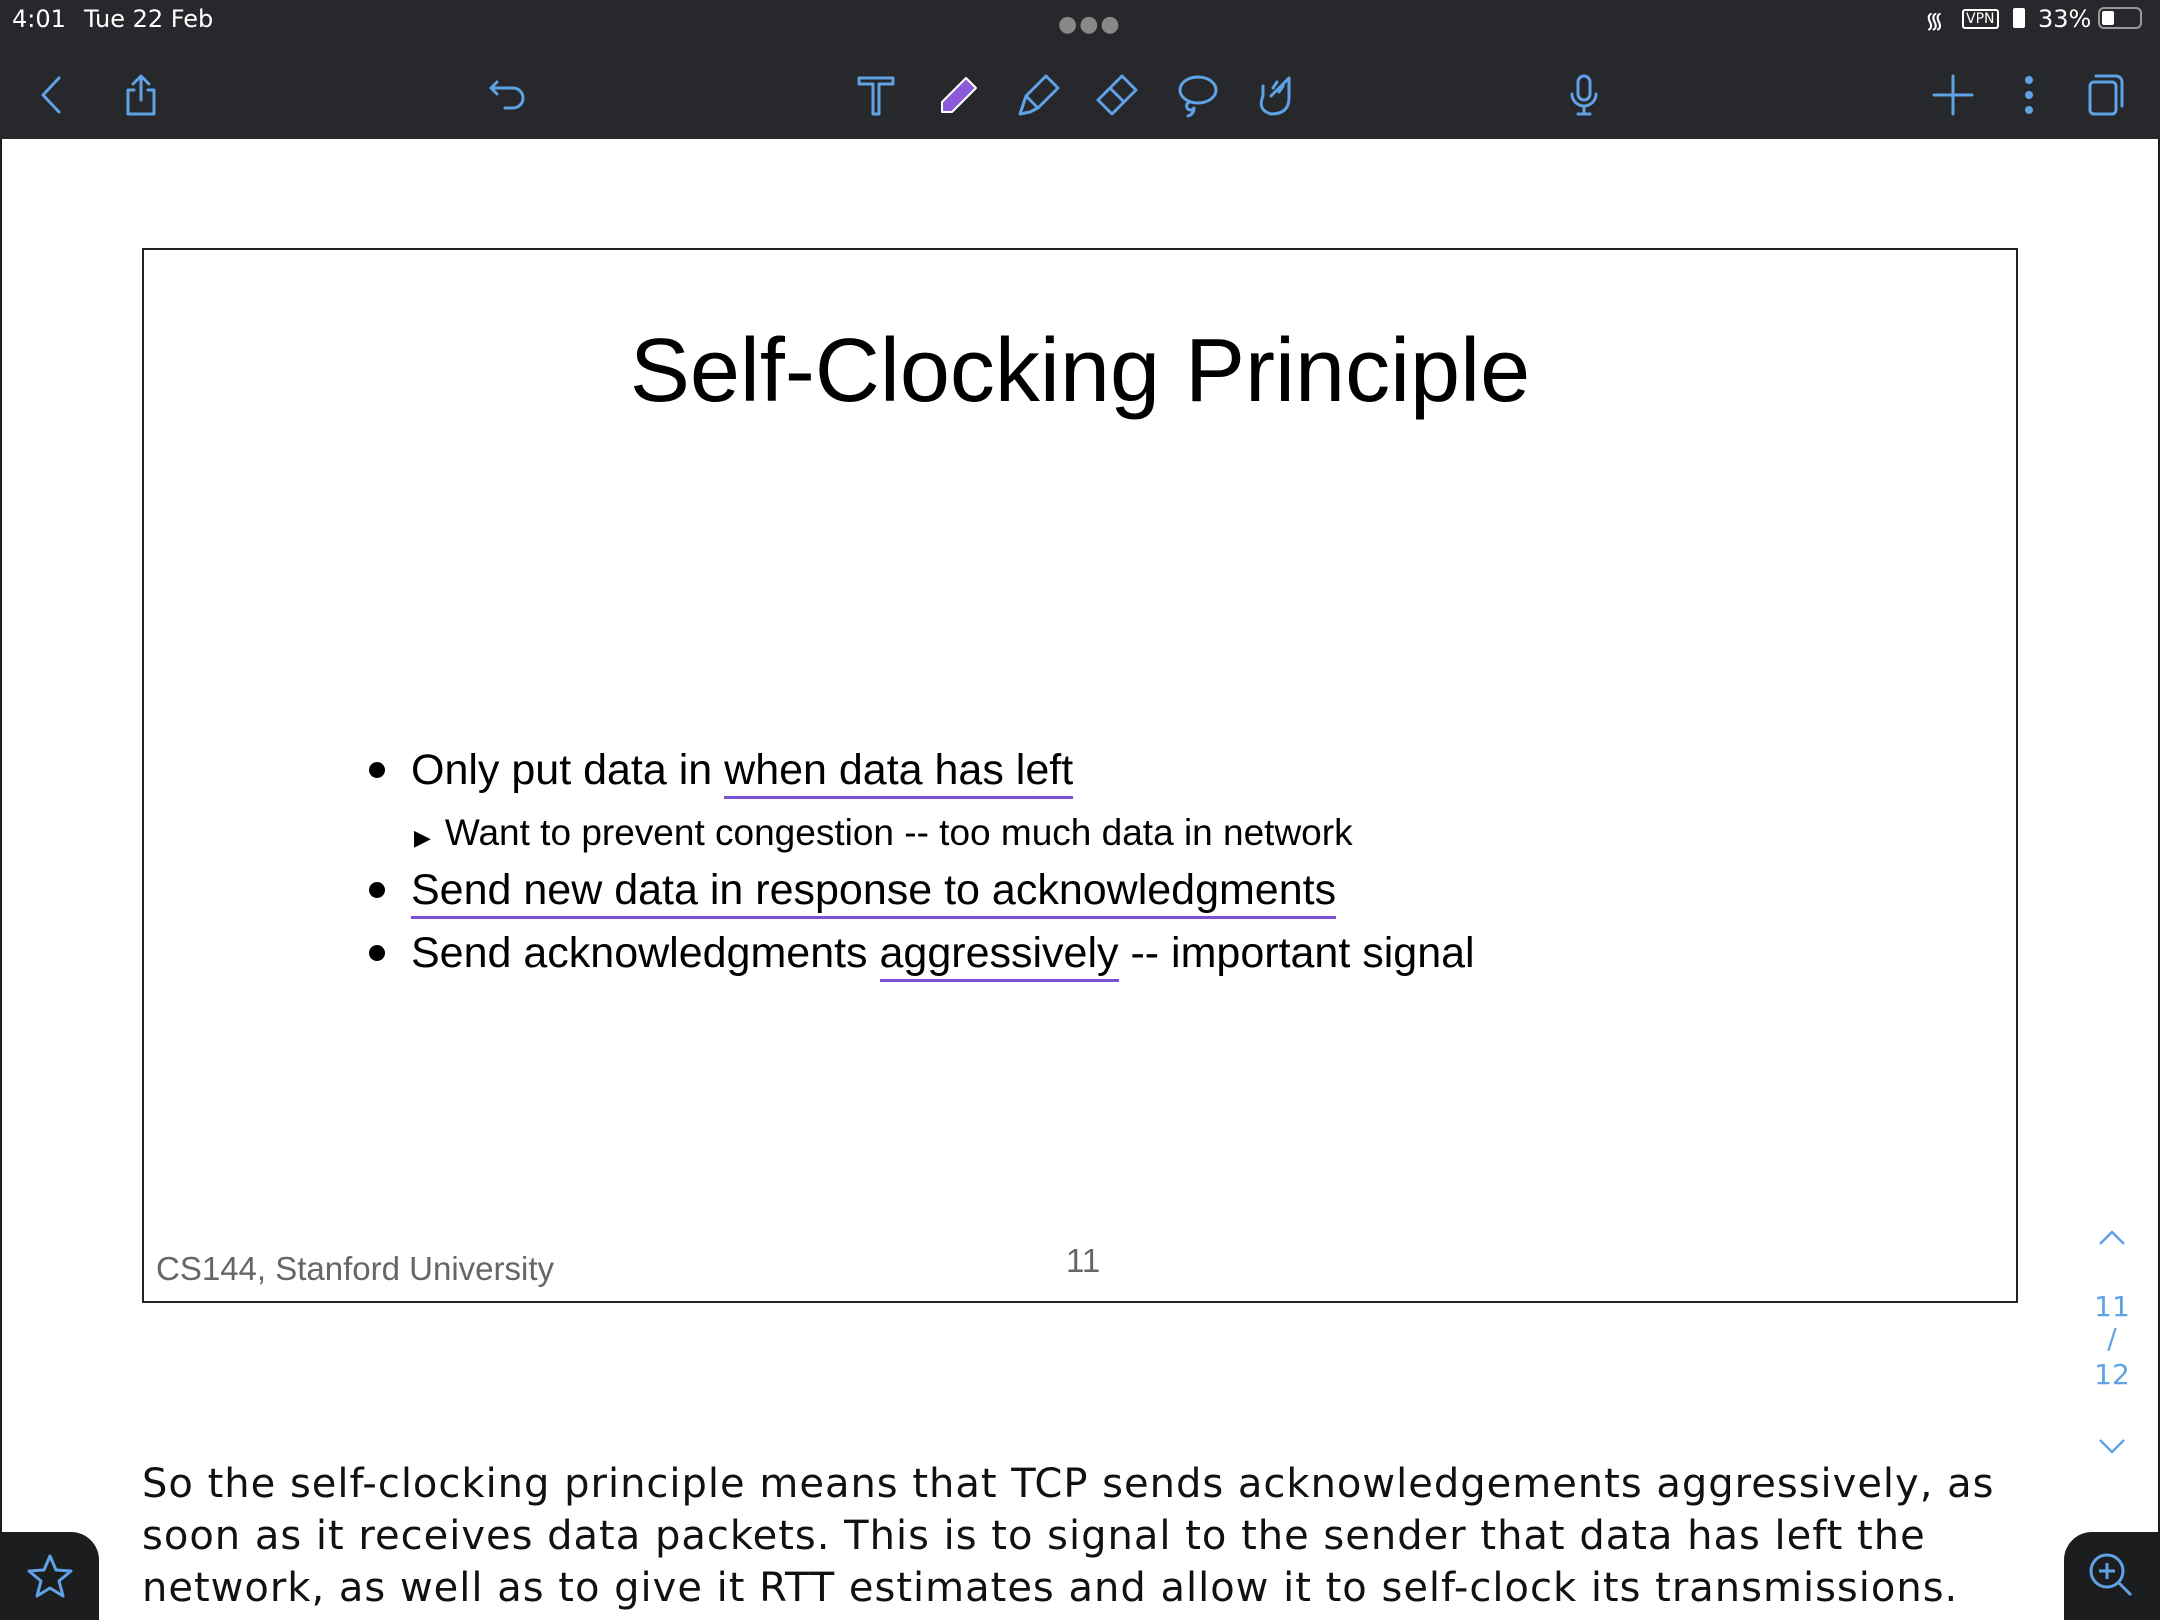  Describe the element at coordinates (1980, 19) in the screenshot. I see `vpn-badge: VPN` at that location.